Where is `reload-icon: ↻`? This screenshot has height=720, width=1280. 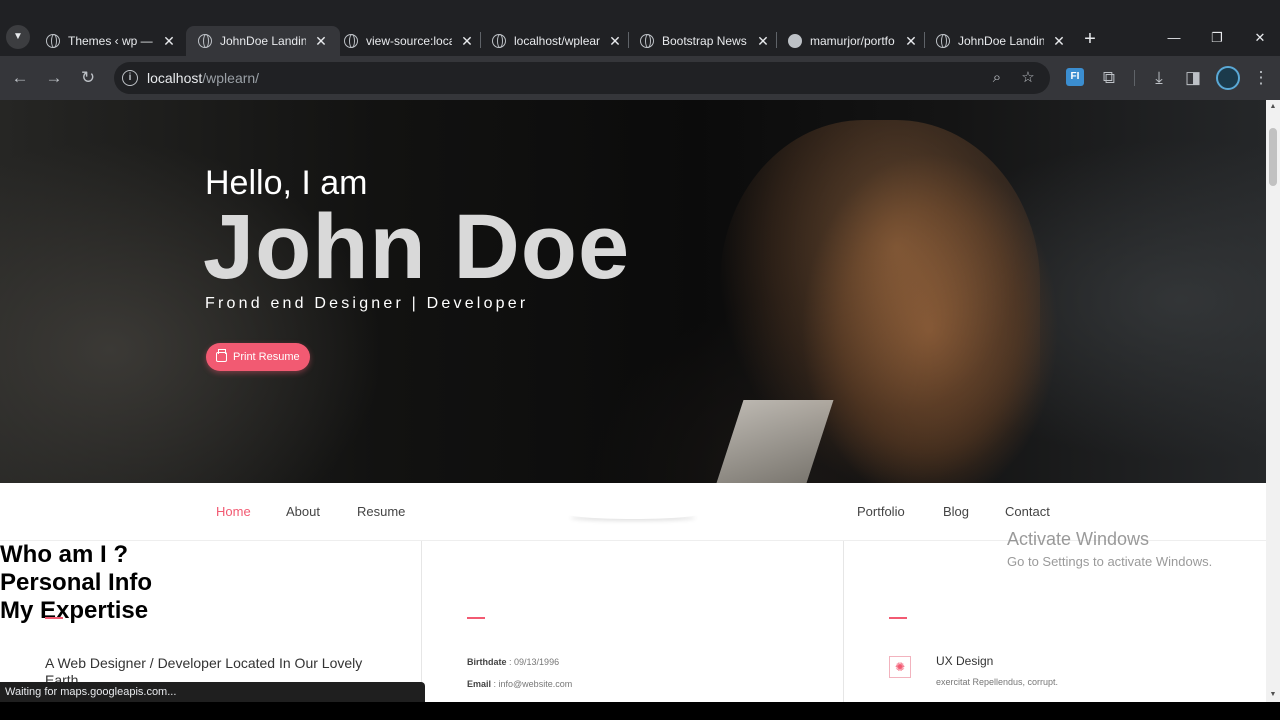
reload-icon: ↻ is located at coordinates (88, 78).